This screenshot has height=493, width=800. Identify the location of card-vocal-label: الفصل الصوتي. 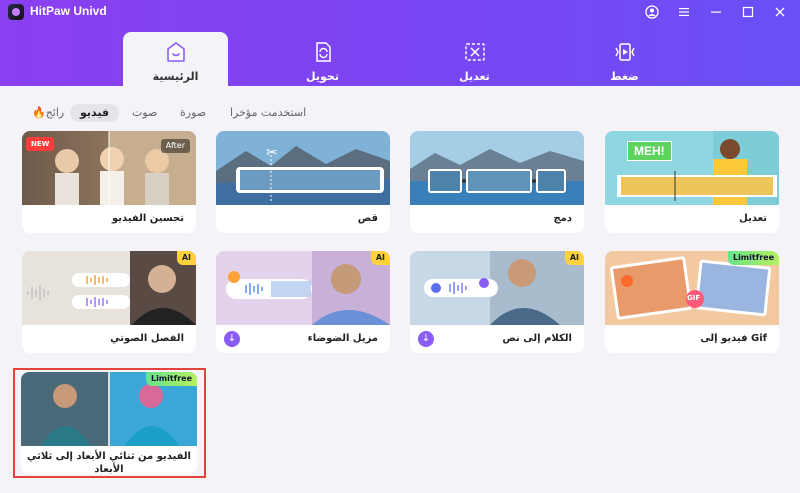
(147, 338).